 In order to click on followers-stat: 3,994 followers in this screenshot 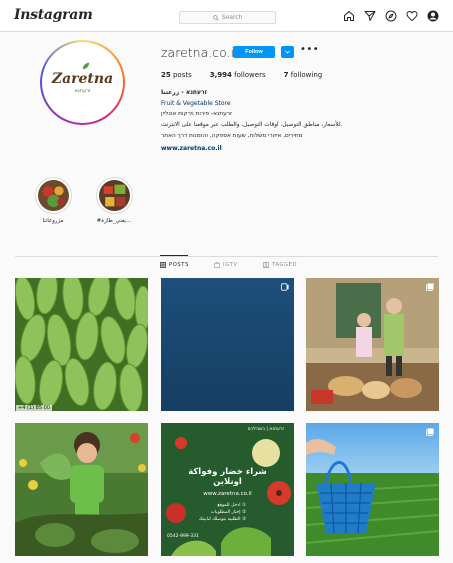, I will do `click(238, 75)`.